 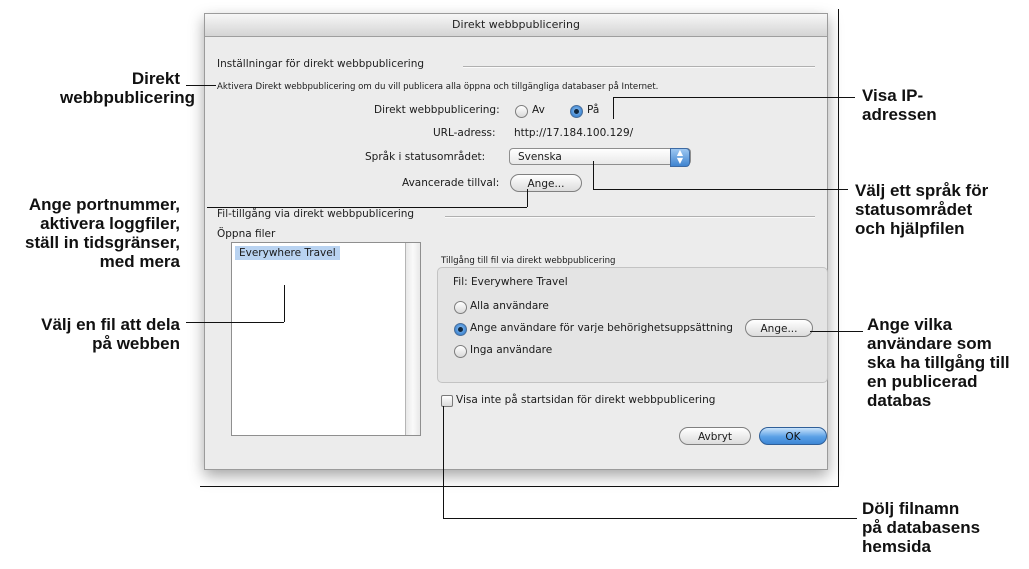 I want to click on dialog-title: Direkt webbpublicering, so click(x=516, y=25).